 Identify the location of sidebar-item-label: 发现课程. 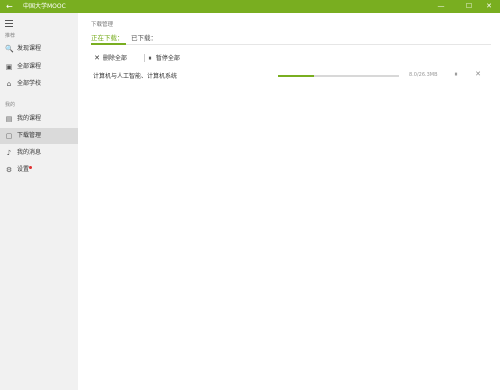
(29, 48).